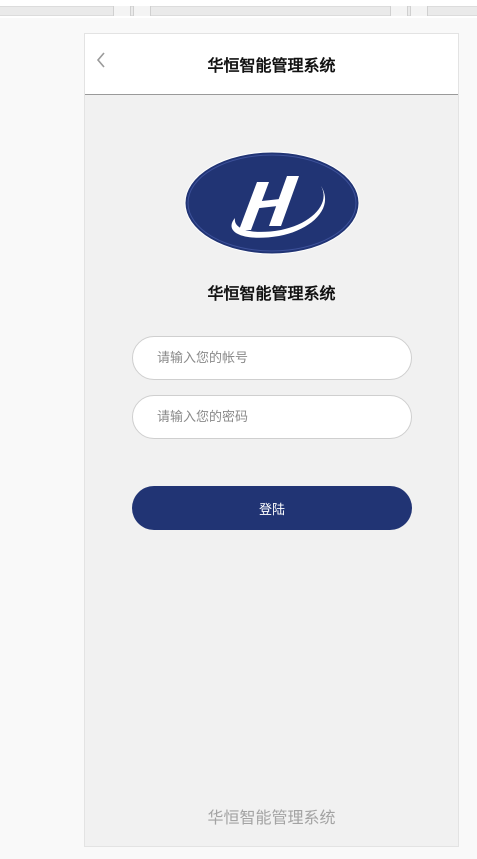 This screenshot has height=859, width=477. I want to click on page-title: 华恒智能管理系统, so click(271, 65).